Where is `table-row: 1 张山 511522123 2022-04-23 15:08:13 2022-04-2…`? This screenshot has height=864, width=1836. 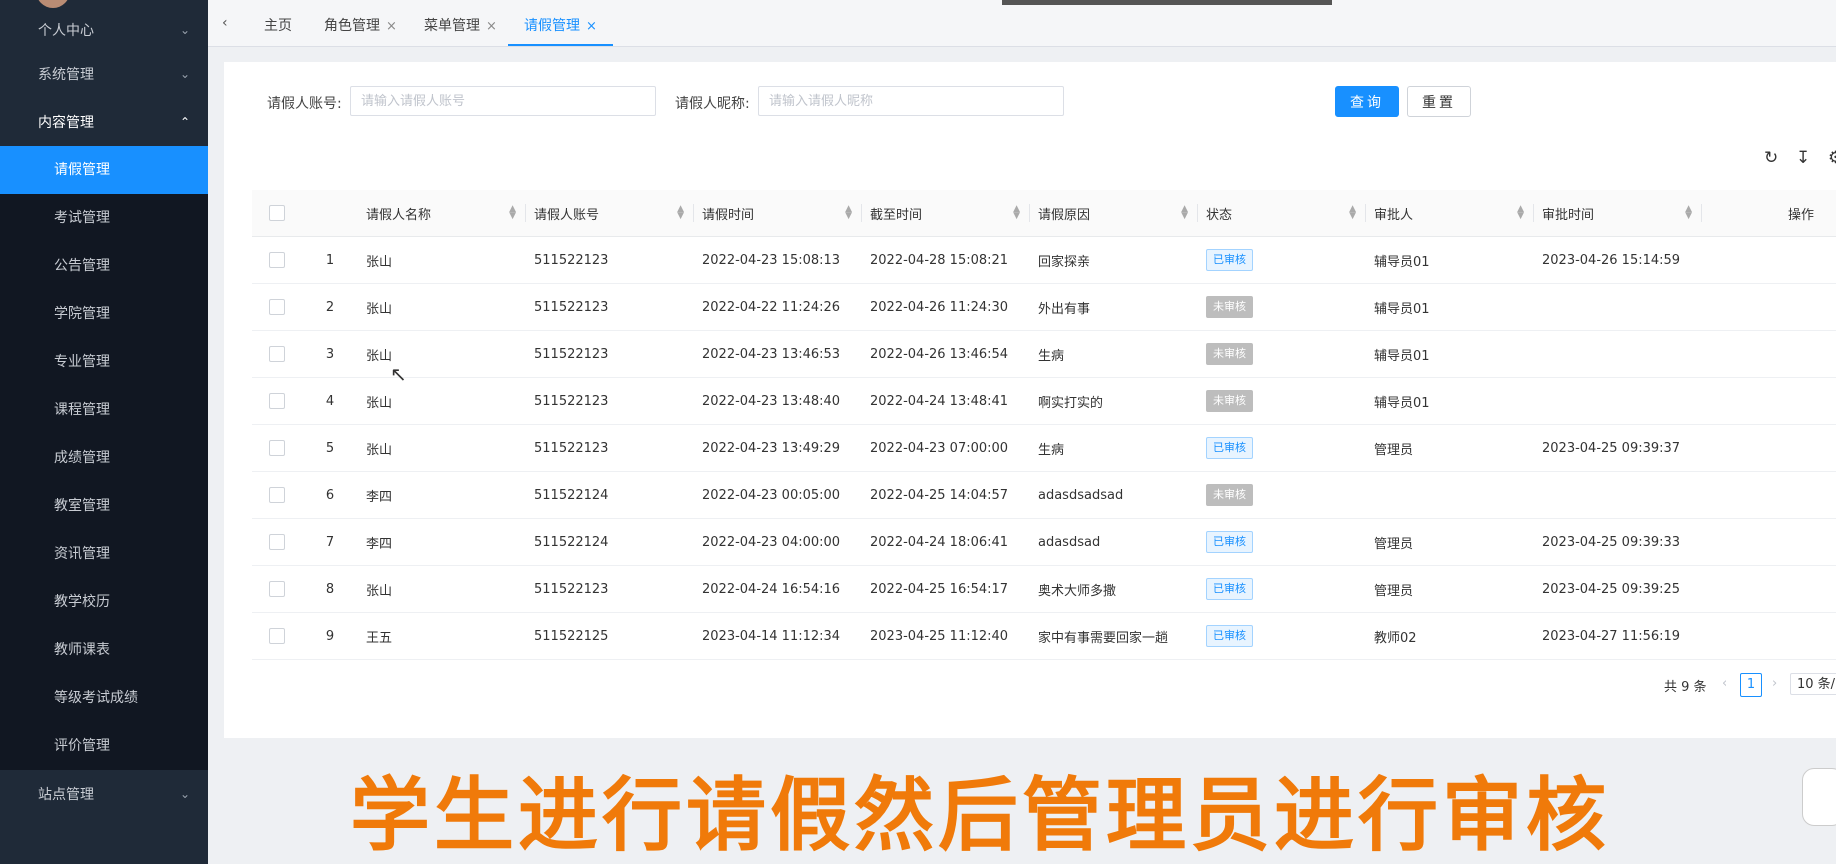 table-row: 1 张山 511522123 2022-04-23 15:08:13 2022-04-2… is located at coordinates (1044, 260).